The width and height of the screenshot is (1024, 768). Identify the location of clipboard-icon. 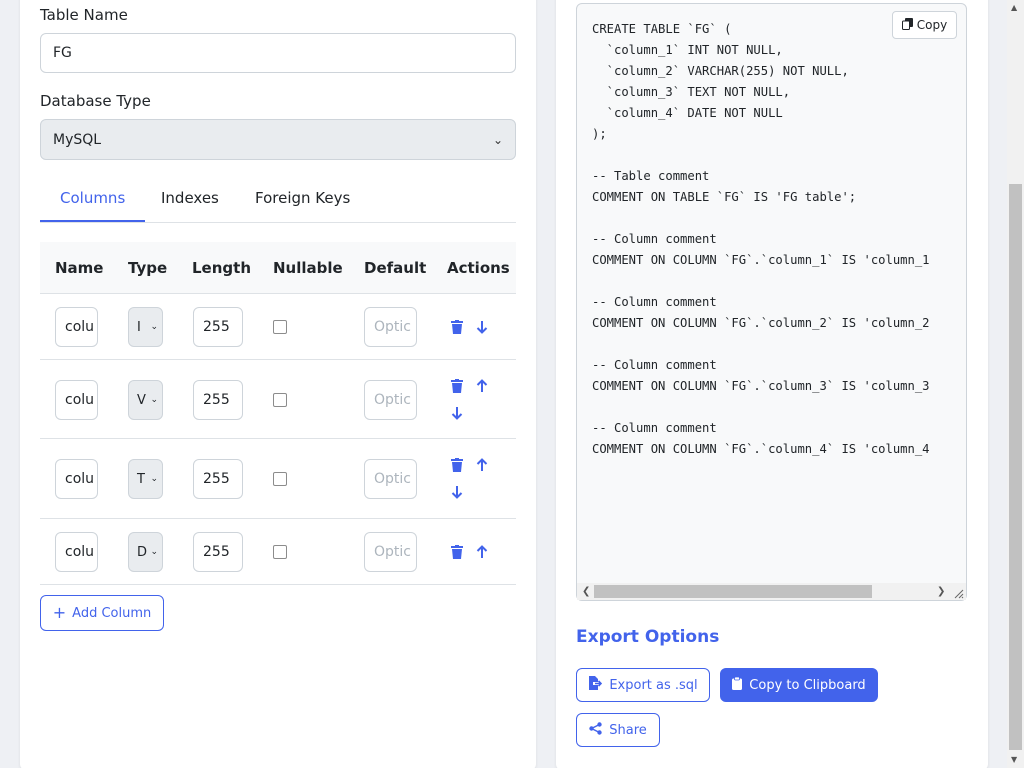
(737, 685).